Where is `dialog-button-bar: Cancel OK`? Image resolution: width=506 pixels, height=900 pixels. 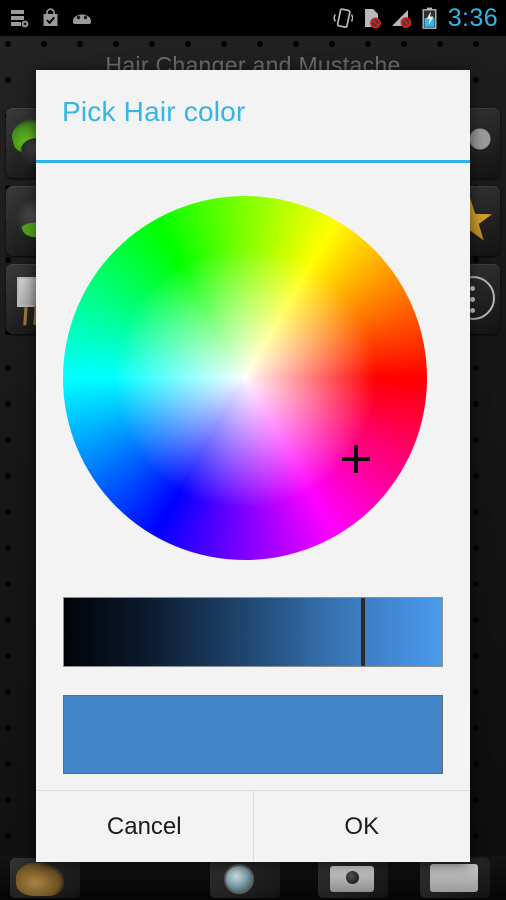 dialog-button-bar: Cancel OK is located at coordinates (253, 826).